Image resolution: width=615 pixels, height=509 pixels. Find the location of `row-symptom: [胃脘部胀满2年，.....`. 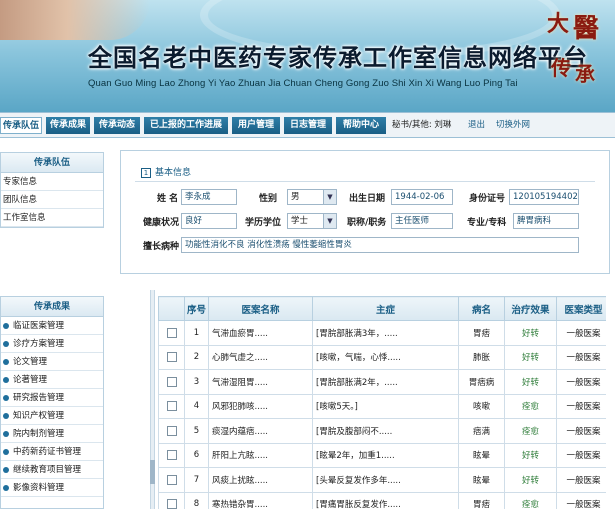

row-symptom: [胃脘部胀满2年，..... is located at coordinates (385, 382).